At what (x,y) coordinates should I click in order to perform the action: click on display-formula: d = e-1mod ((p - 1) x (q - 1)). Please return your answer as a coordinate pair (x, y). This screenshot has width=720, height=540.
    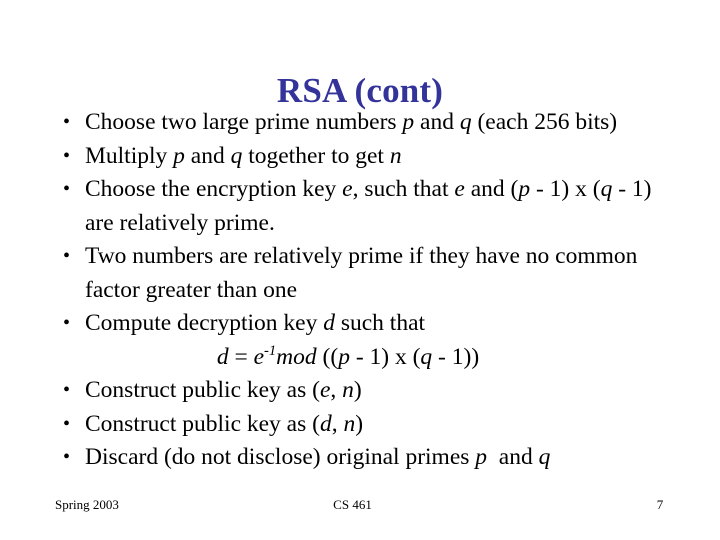
    Looking at the image, I should click on (390, 358).